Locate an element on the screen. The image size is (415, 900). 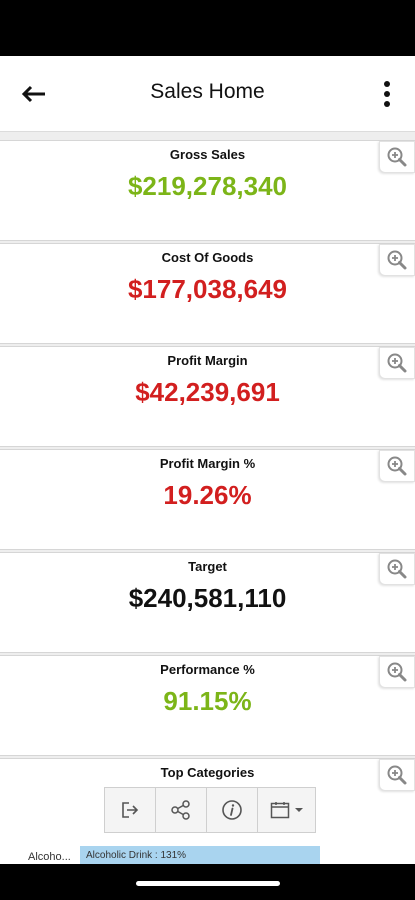
info-button is located at coordinates (233, 810).